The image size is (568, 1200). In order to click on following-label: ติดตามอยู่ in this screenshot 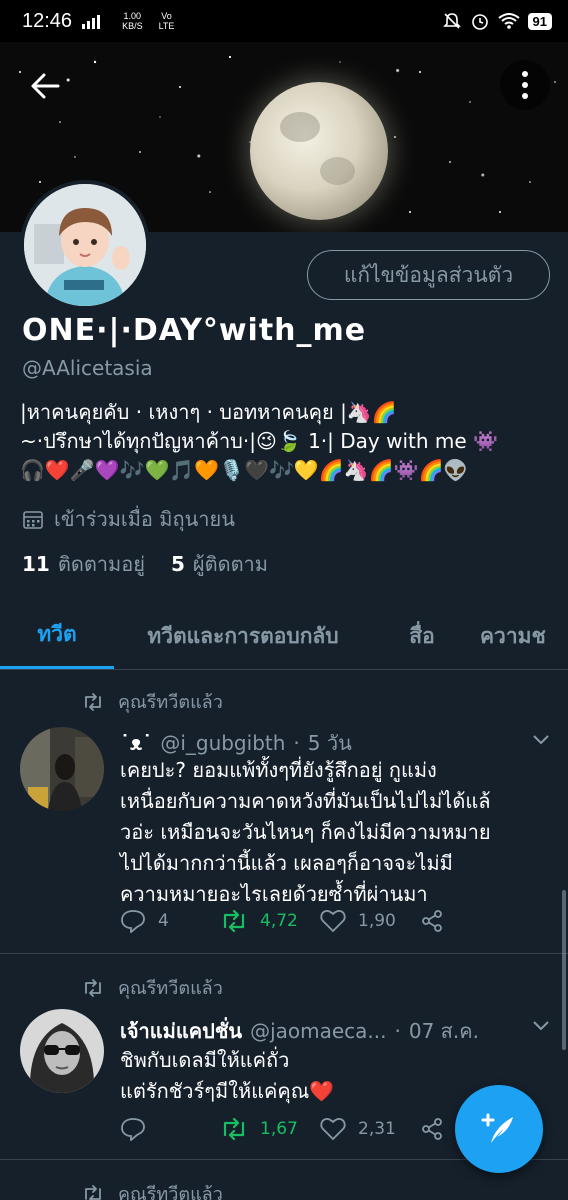, I will do `click(101, 564)`.